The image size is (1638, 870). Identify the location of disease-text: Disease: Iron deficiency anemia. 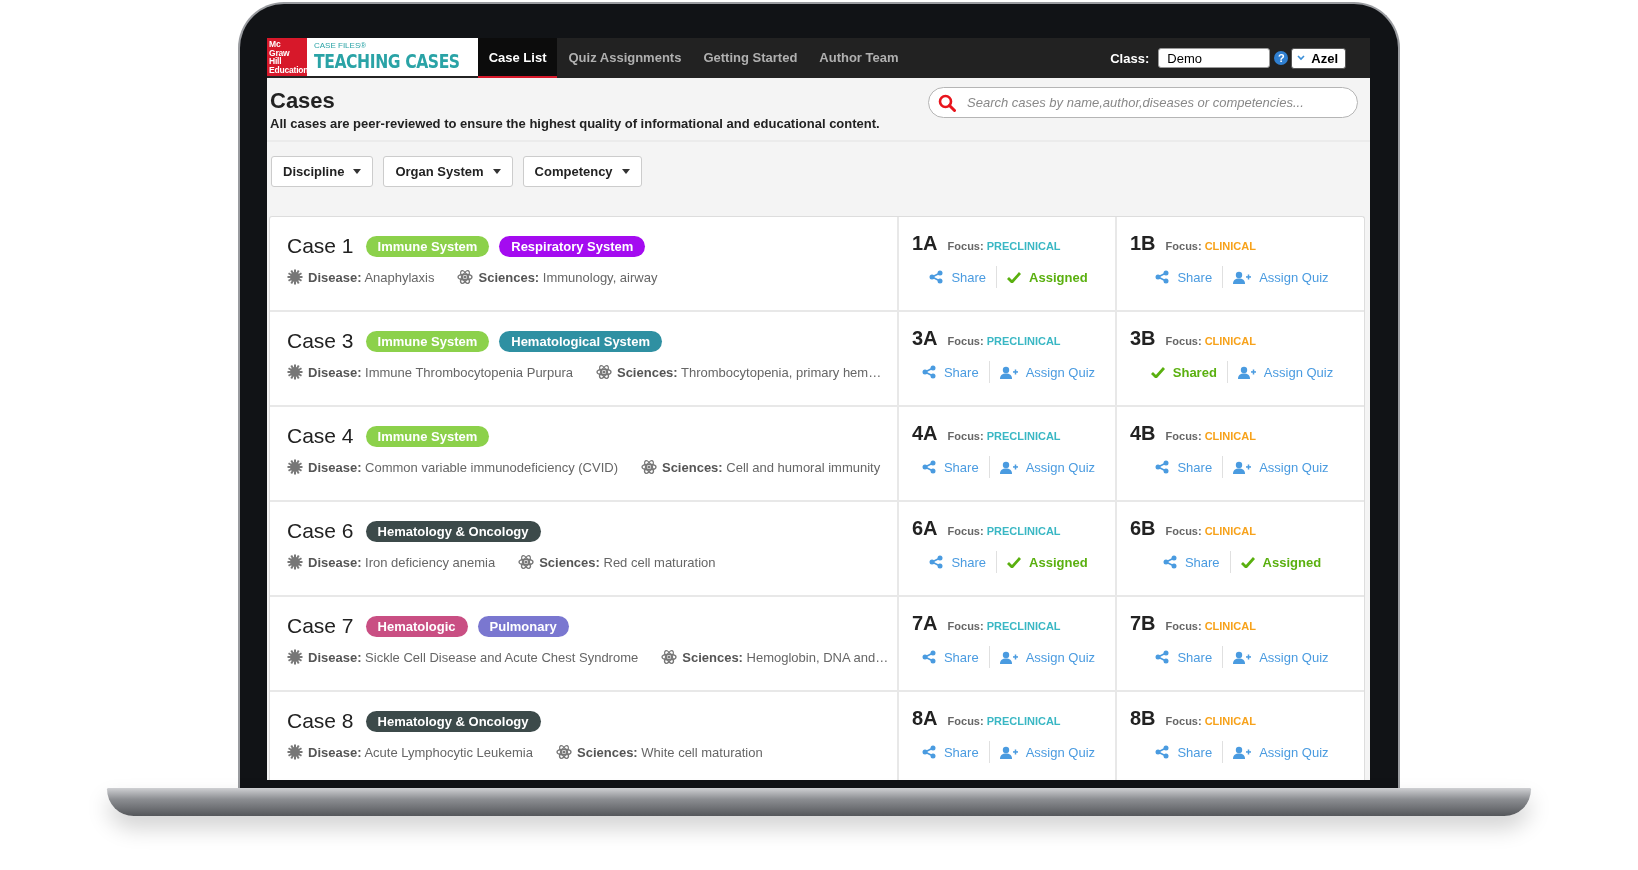
(402, 562).